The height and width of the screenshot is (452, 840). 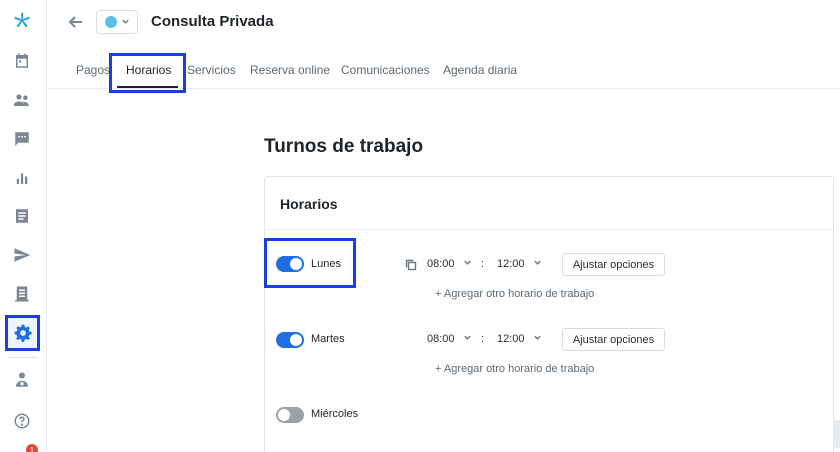 I want to click on tab-horarios: Horarios, so click(x=148, y=70).